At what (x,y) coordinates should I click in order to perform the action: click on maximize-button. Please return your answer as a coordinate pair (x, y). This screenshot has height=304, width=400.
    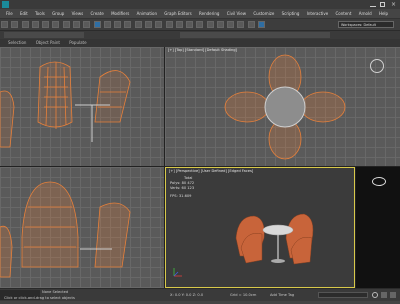
    Looking at the image, I should click on (382, 4).